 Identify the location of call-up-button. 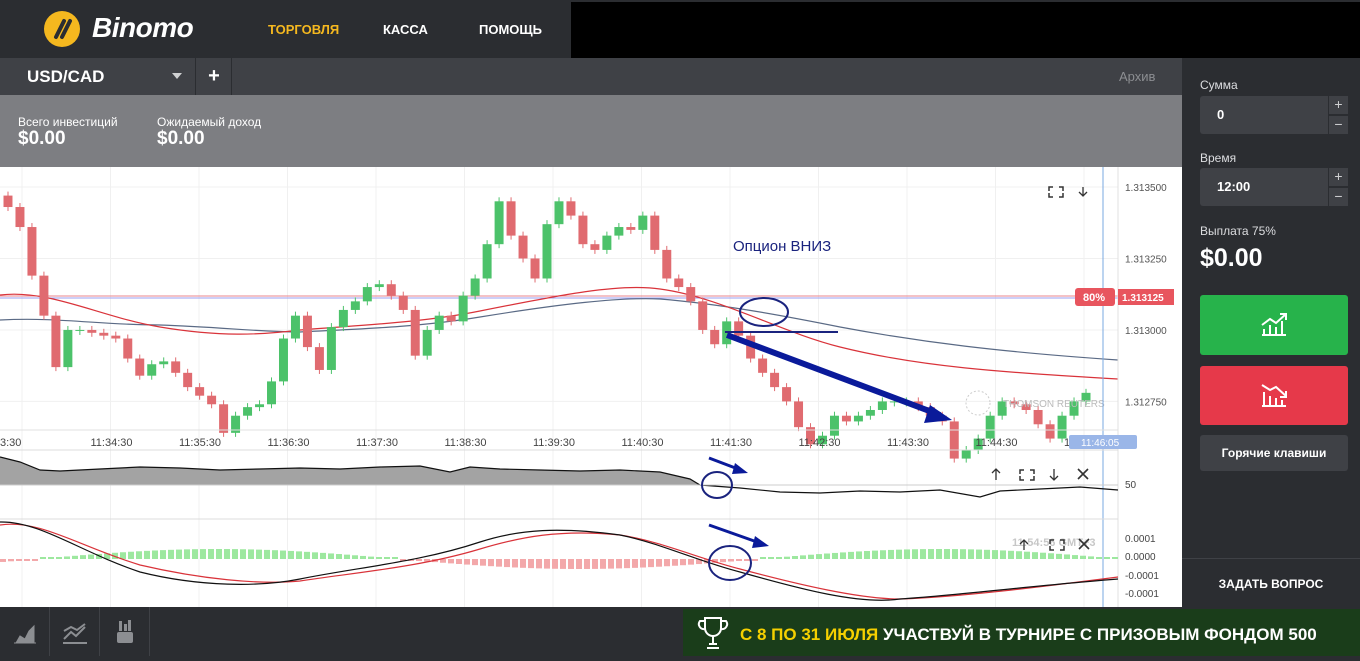
(1274, 325).